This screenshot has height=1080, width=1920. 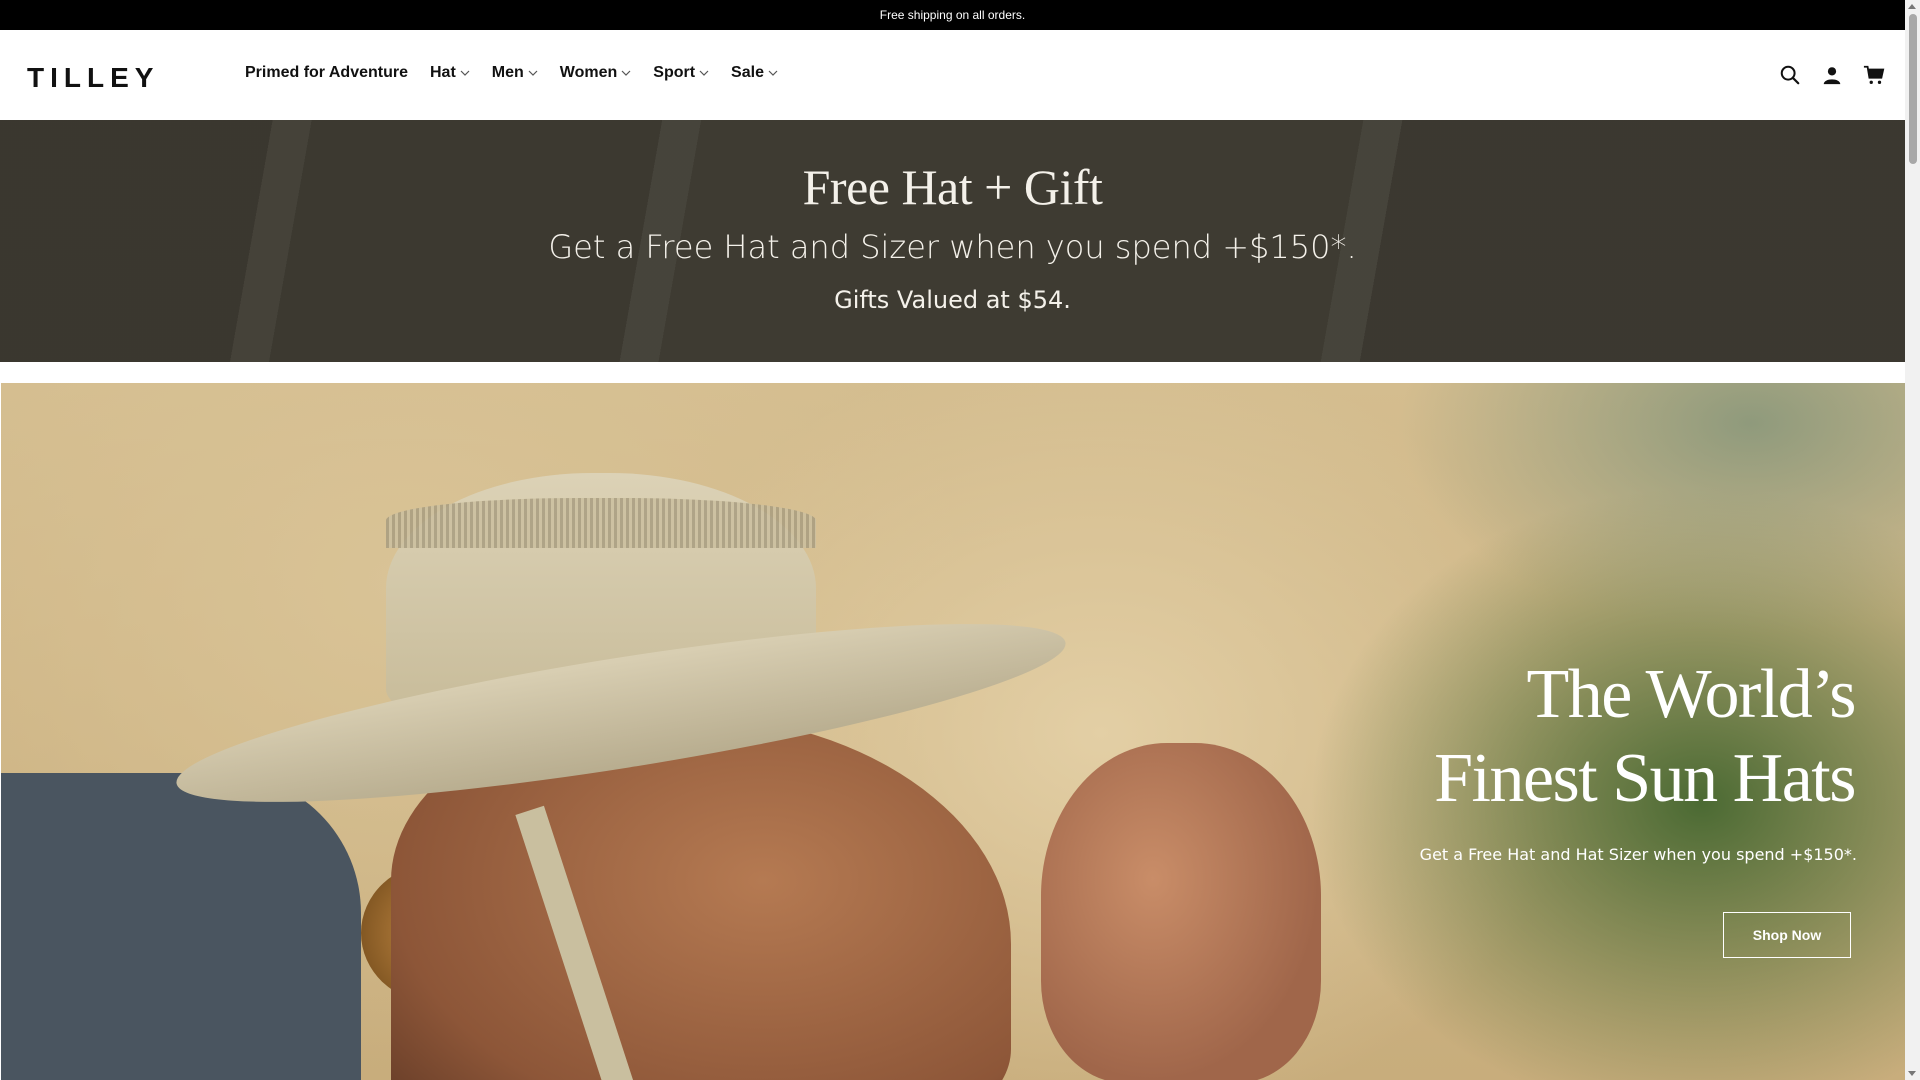 I want to click on nav-item-women: Women, so click(x=595, y=73).